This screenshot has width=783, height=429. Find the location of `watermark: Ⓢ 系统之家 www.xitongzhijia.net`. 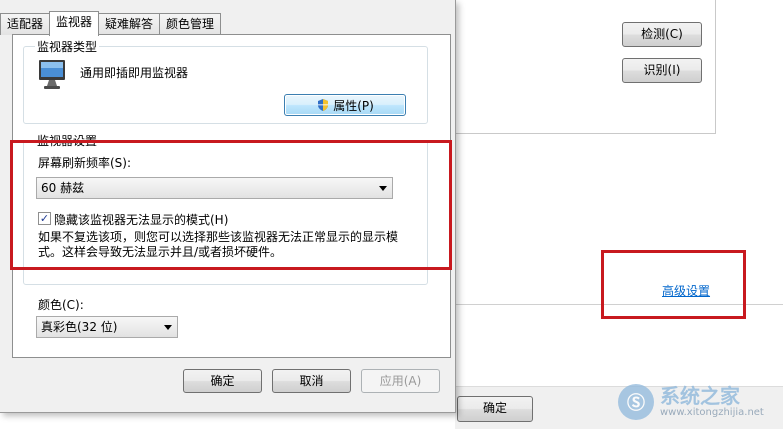

watermark: Ⓢ 系统之家 www.xitongzhijia.net is located at coordinates (700, 402).